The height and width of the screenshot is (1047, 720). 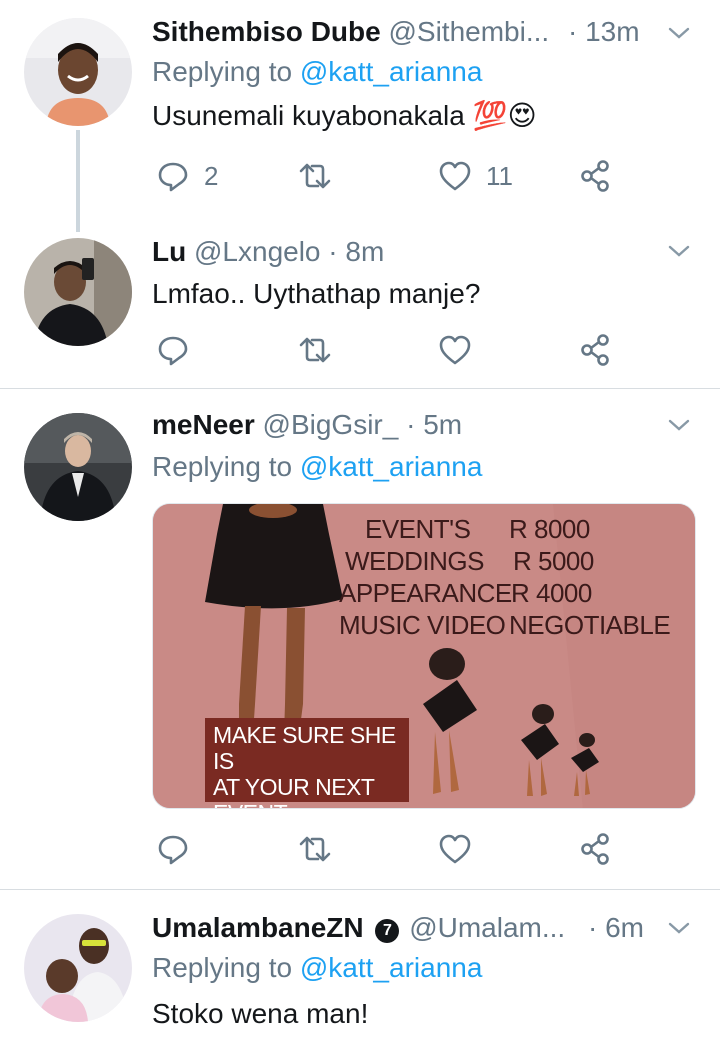 I want to click on price-label: APPEARANCE, so click(x=425, y=593).